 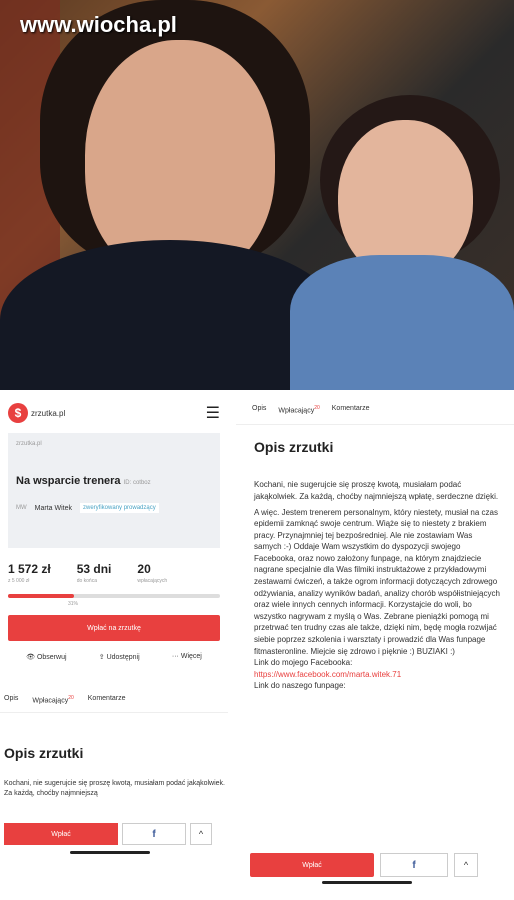 I want to click on campaign-id: ID: cotboz, so click(x=137, y=483).